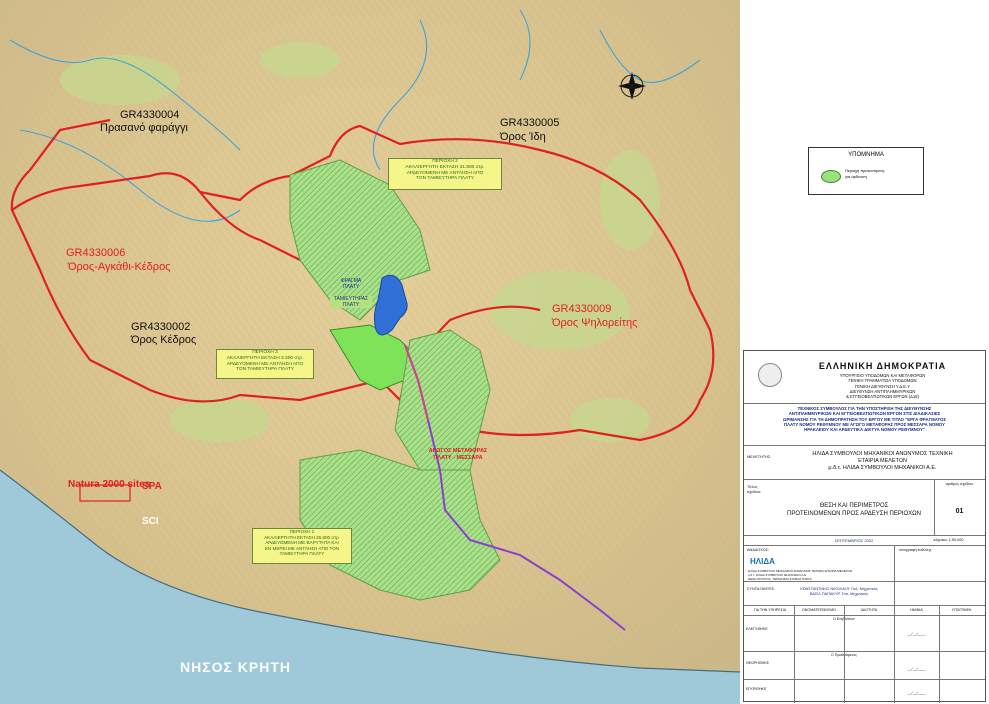 Image resolution: width=989 pixels, height=704 pixels. Describe the element at coordinates (854, 540) in the screenshot. I see `date: ΣΕΠΤΕΜΒΡΙΟΣ 2022` at that location.